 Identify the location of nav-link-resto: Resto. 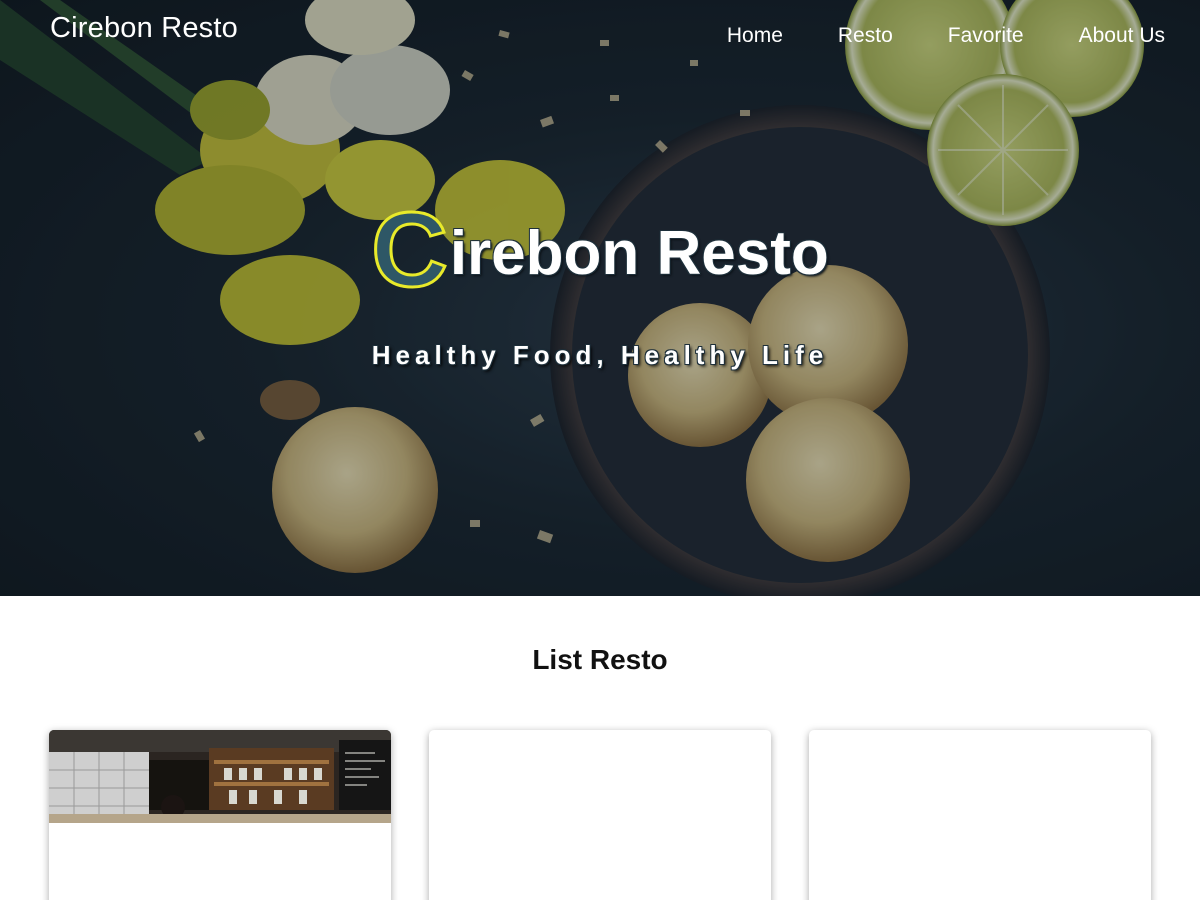
(865, 36).